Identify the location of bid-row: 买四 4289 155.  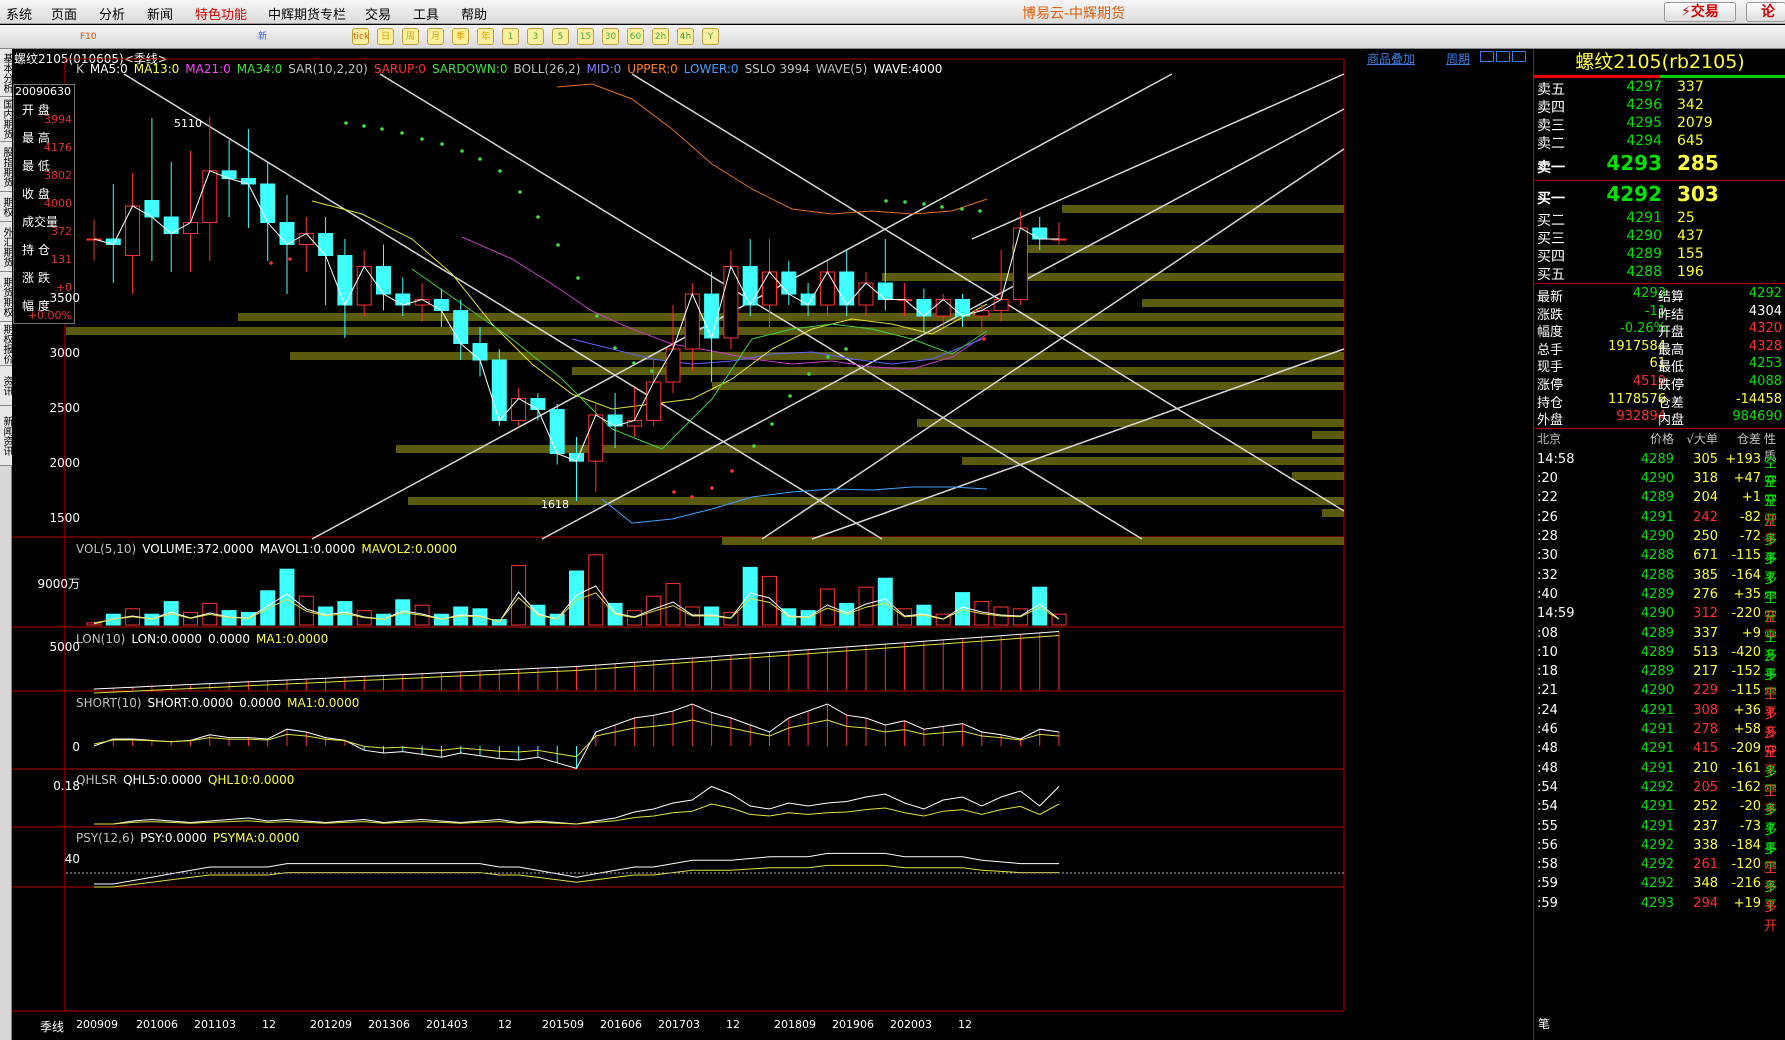
(1659, 256).